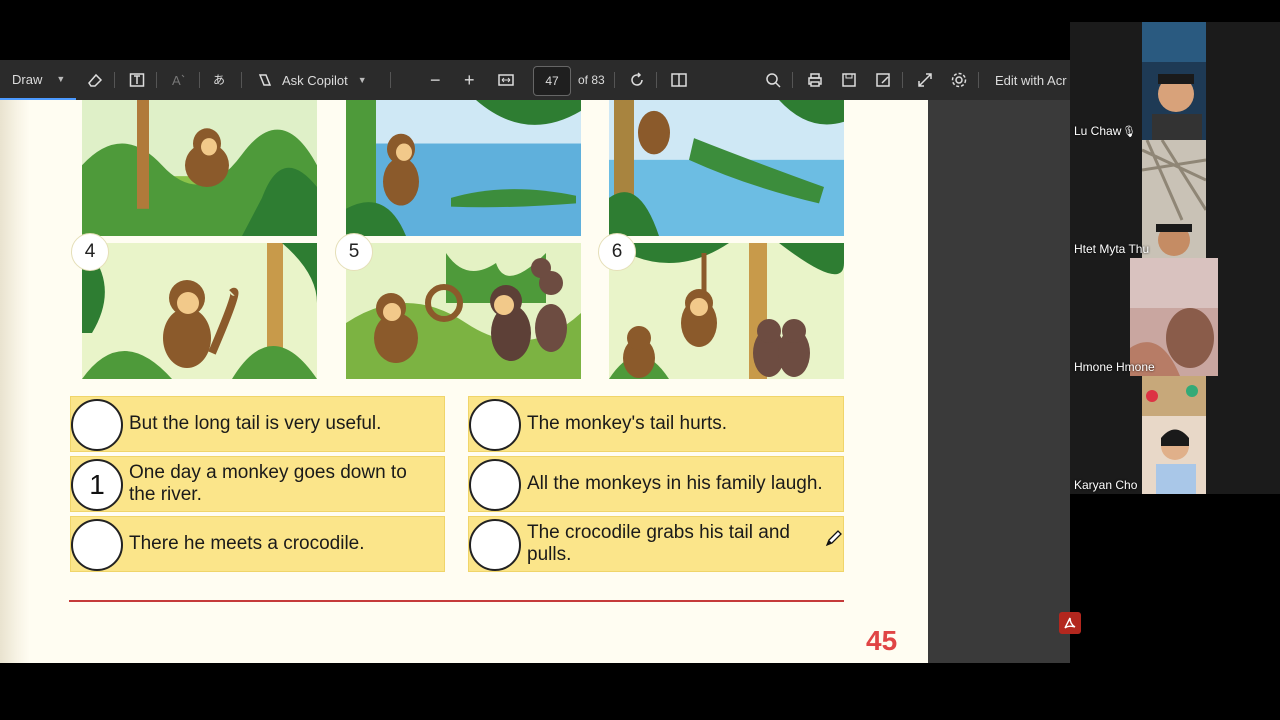 The width and height of the screenshot is (1280, 720). I want to click on participant-name: Karyan Cho, so click(1106, 485).